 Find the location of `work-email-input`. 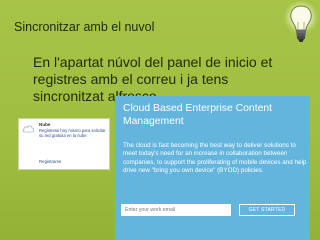

work-email-input is located at coordinates (176, 210).